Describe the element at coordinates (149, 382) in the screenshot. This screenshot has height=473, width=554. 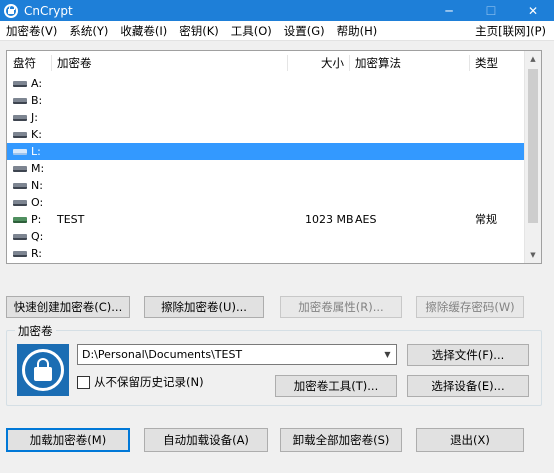
I see `no-history-label: 从不保留历史记录(N)` at that location.